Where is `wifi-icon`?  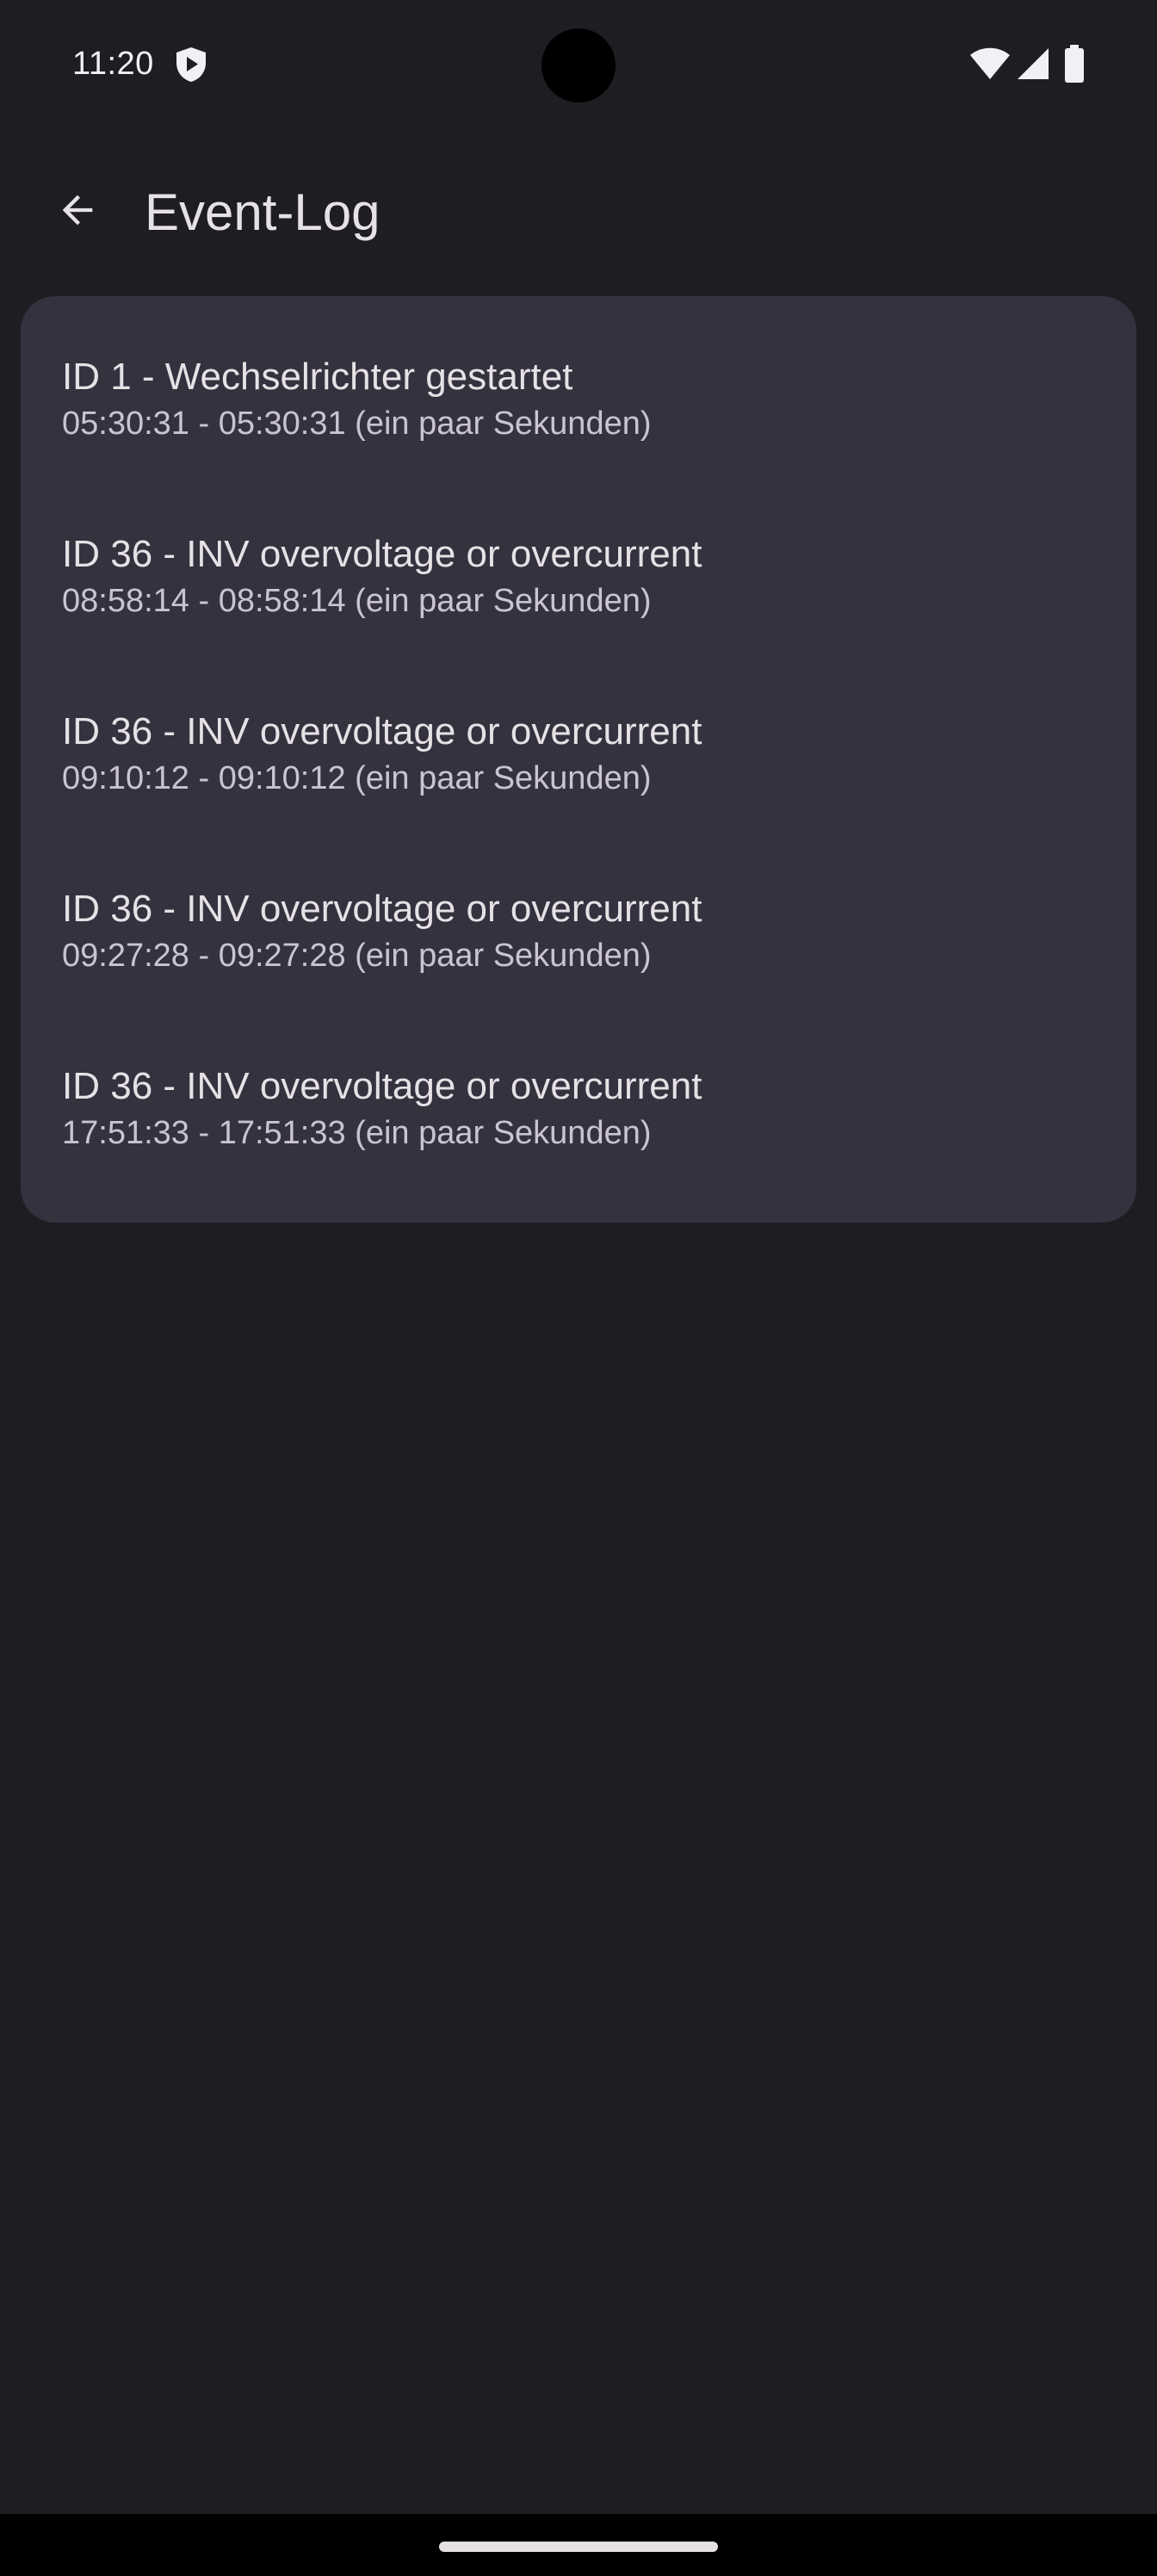 wifi-icon is located at coordinates (990, 64).